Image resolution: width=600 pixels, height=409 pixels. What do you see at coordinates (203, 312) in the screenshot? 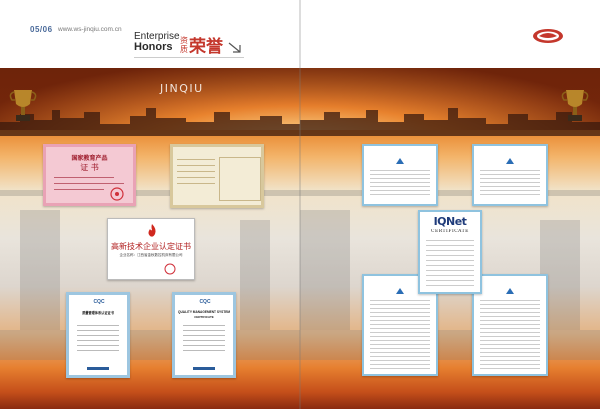
I see `certificate-title: QUALITY MANAGEMENT SYSTEM` at bounding box center [203, 312].